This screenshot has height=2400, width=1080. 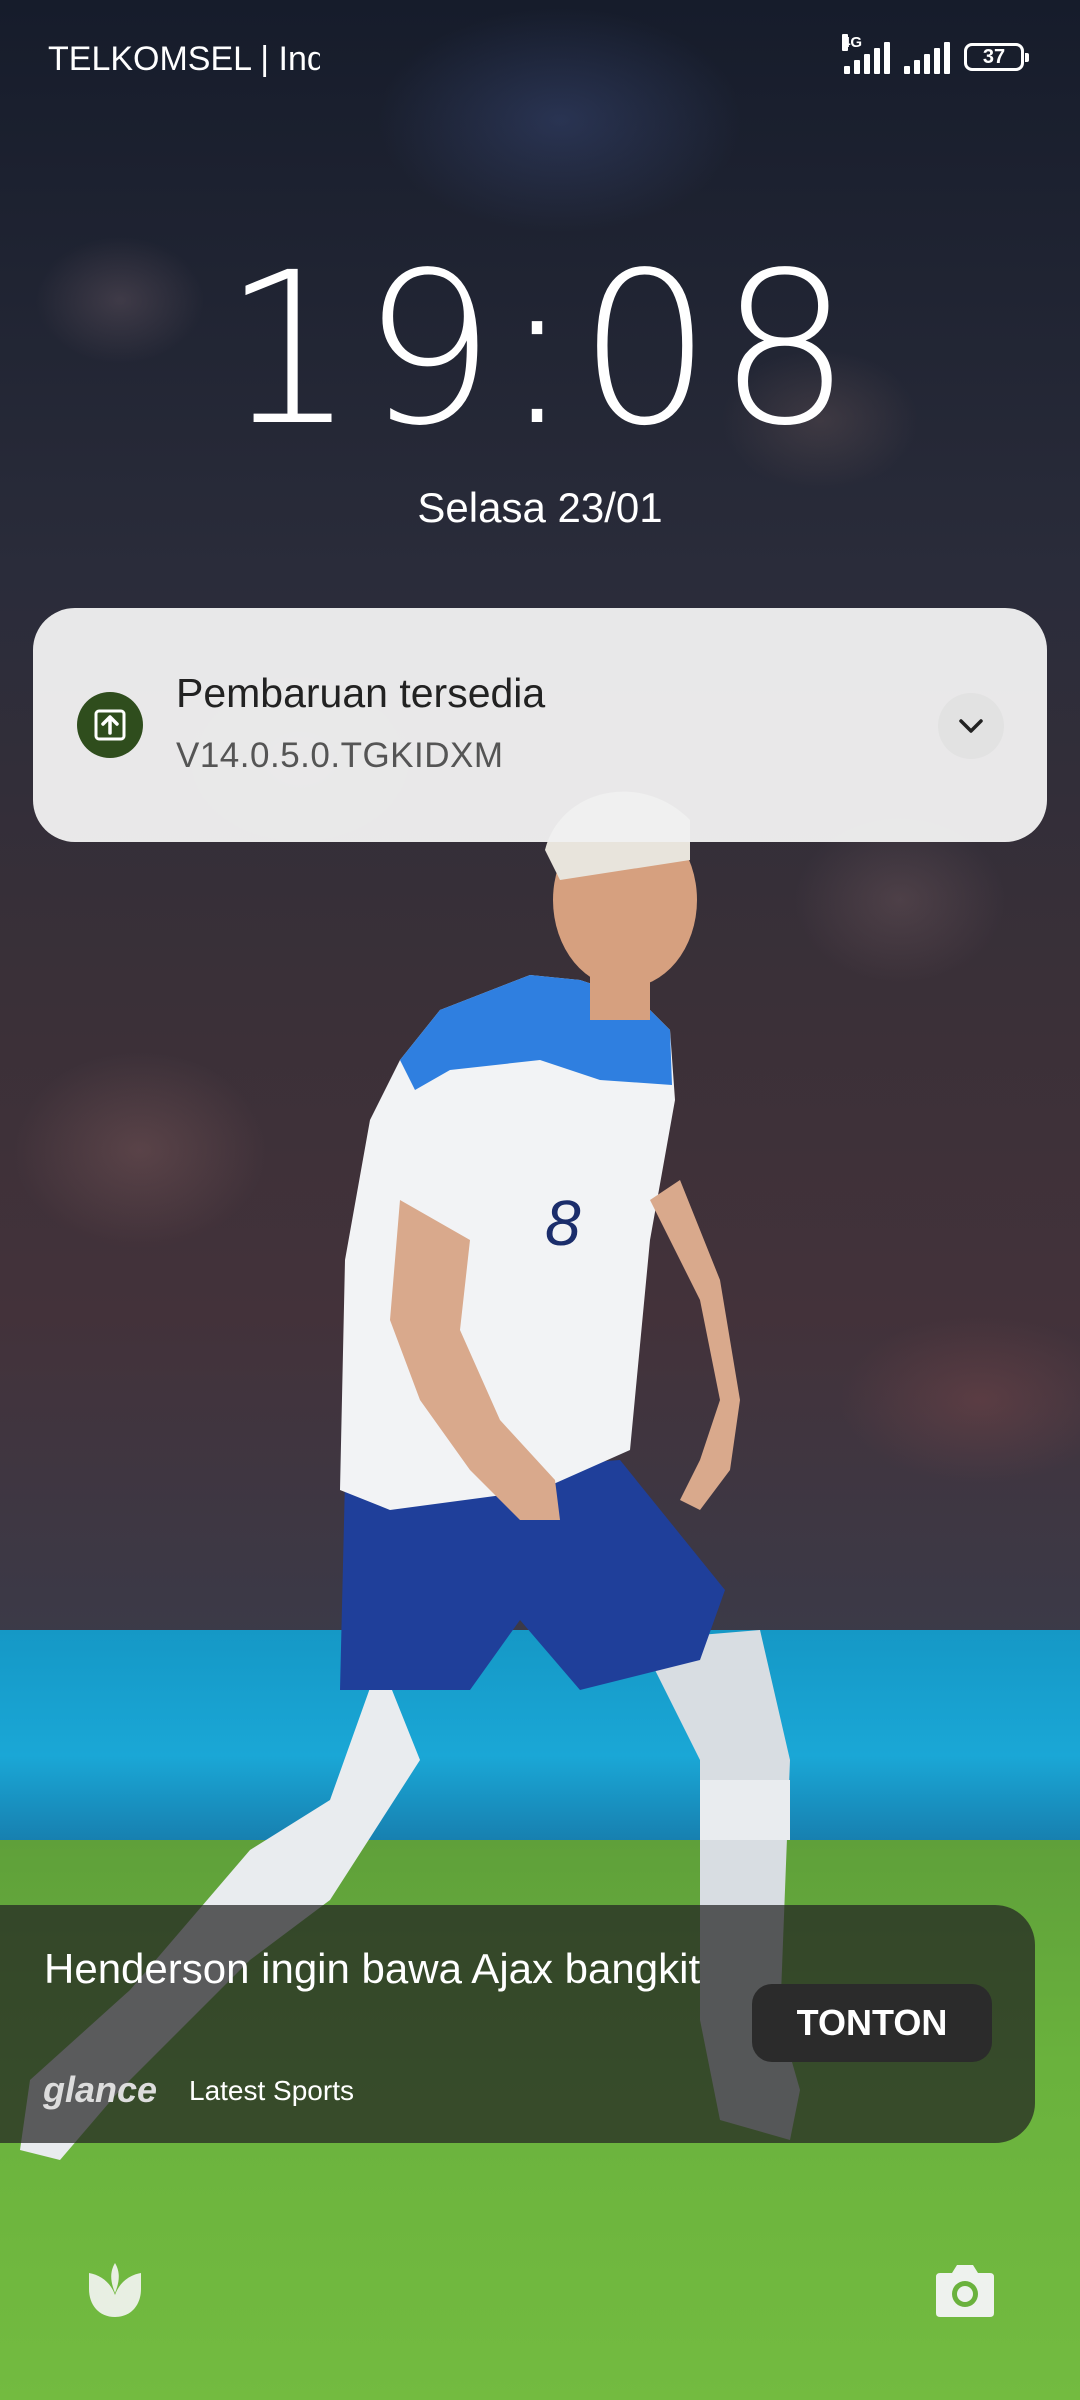 What do you see at coordinates (563, 1223) in the screenshot?
I see `svg-text: 8` at bounding box center [563, 1223].